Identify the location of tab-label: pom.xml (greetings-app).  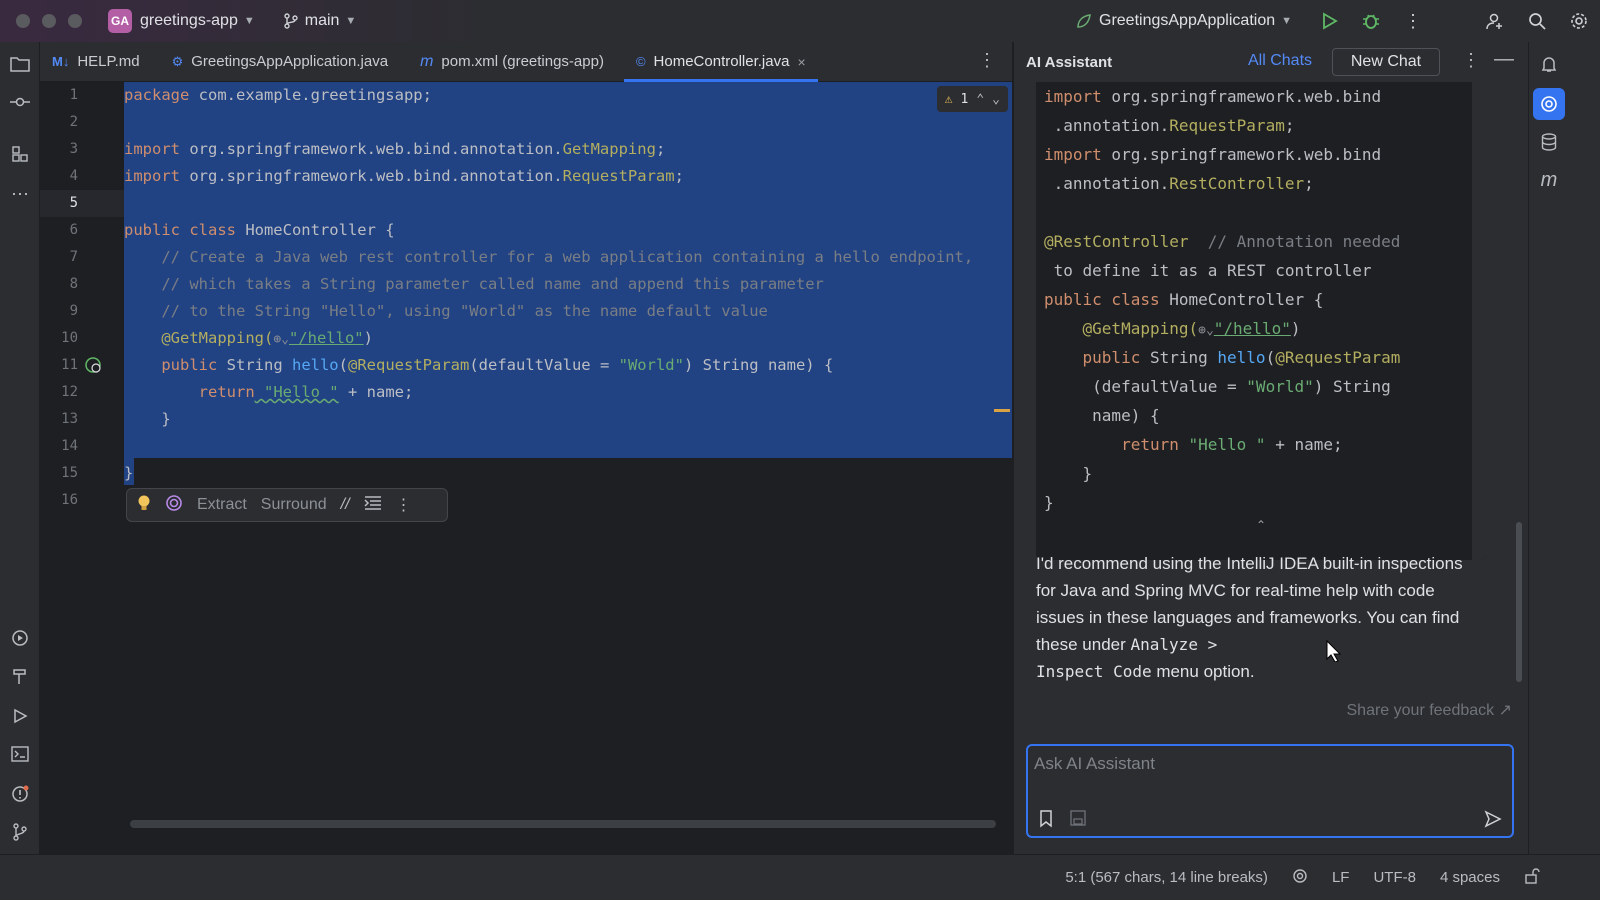
(522, 61).